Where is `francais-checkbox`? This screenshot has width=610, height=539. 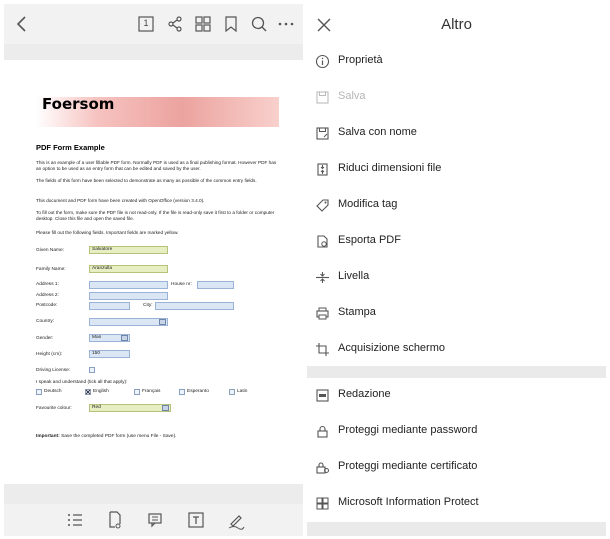
francais-checkbox is located at coordinates (137, 392).